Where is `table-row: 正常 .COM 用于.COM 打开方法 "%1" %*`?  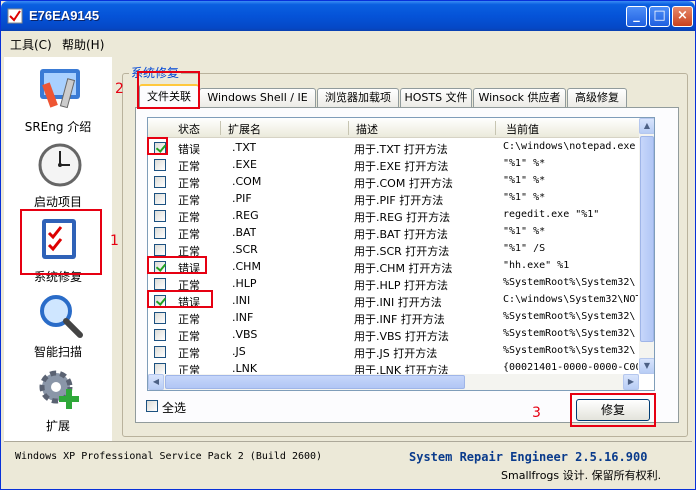 table-row: 正常 .COM 用于.COM 打开方法 "%1" %* is located at coordinates (394, 181).